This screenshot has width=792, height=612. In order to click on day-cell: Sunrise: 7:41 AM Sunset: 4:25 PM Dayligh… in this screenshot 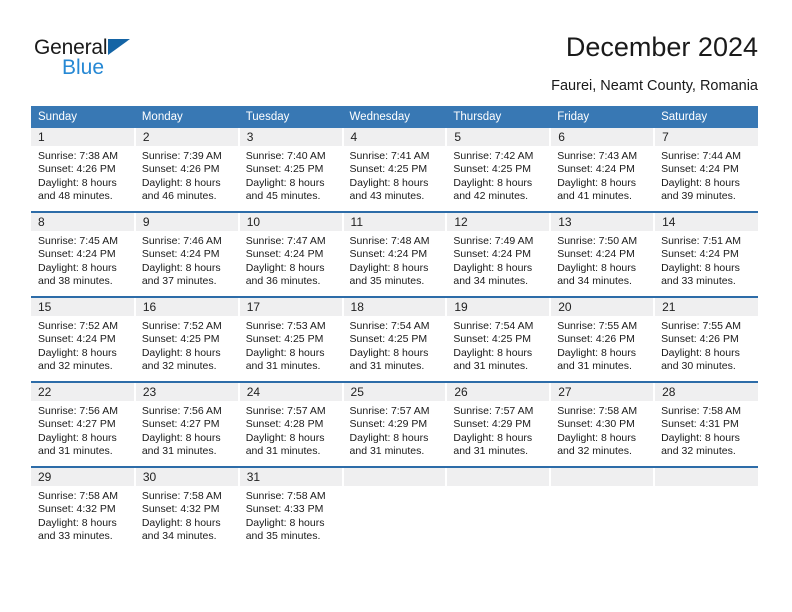, I will do `click(394, 179)`.